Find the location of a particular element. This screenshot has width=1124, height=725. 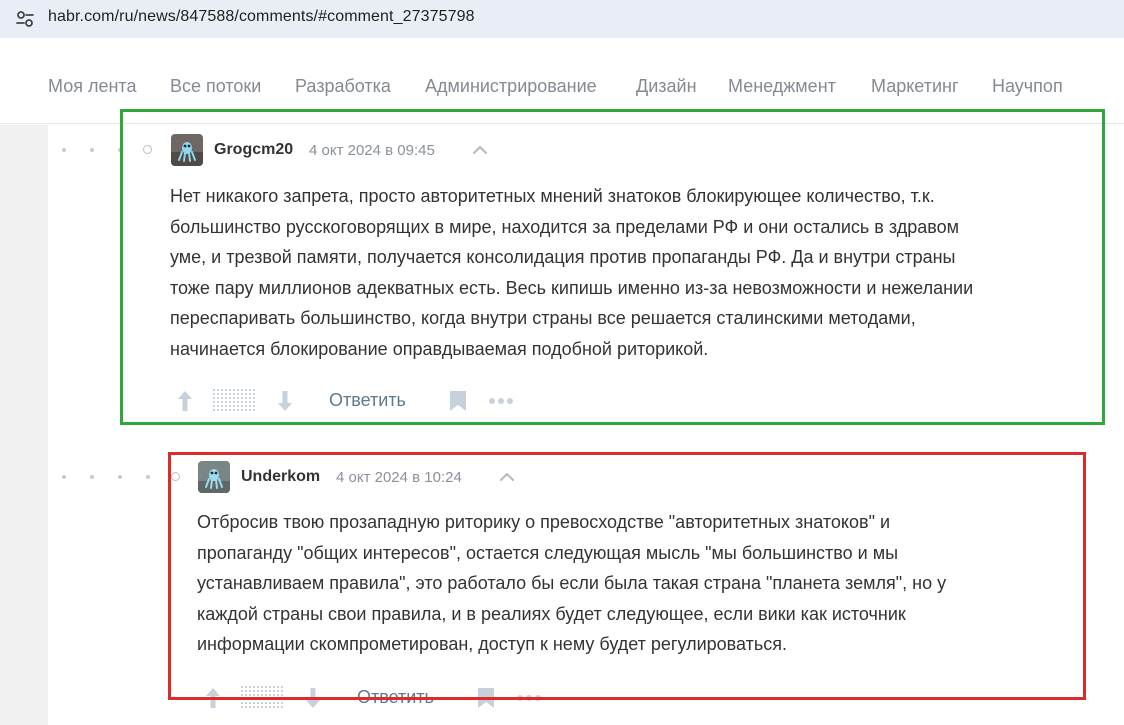

nav-item-popsci: Научпоп is located at coordinates (1027, 86).